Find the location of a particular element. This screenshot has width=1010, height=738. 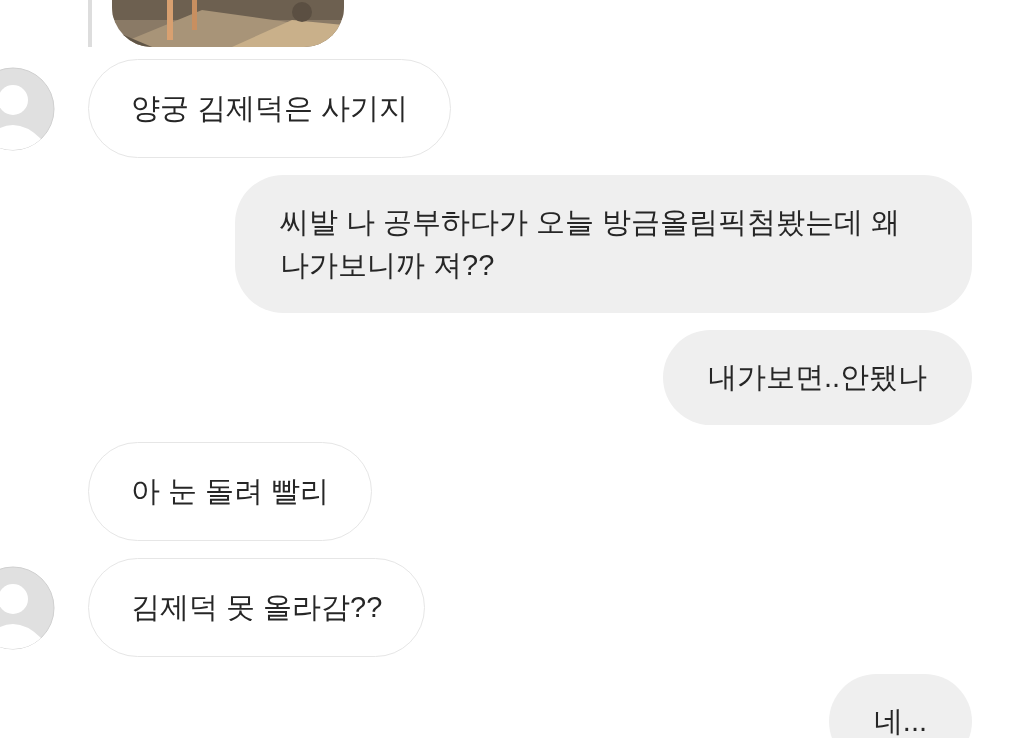

message-bubble: 양궁 김제덕은 사기지 is located at coordinates (270, 108).